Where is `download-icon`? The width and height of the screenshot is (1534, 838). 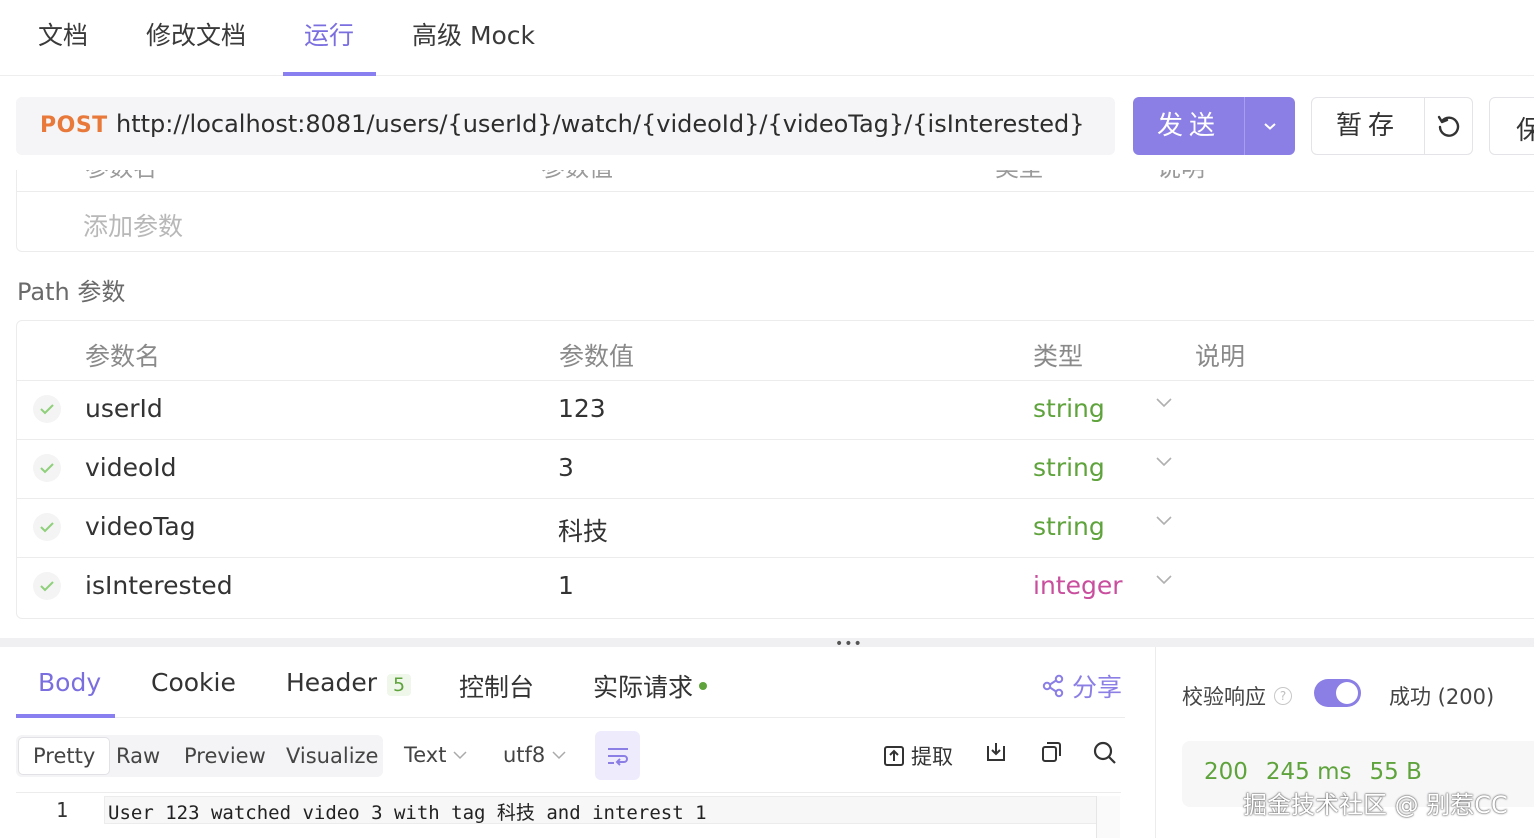
download-icon is located at coordinates (996, 752).